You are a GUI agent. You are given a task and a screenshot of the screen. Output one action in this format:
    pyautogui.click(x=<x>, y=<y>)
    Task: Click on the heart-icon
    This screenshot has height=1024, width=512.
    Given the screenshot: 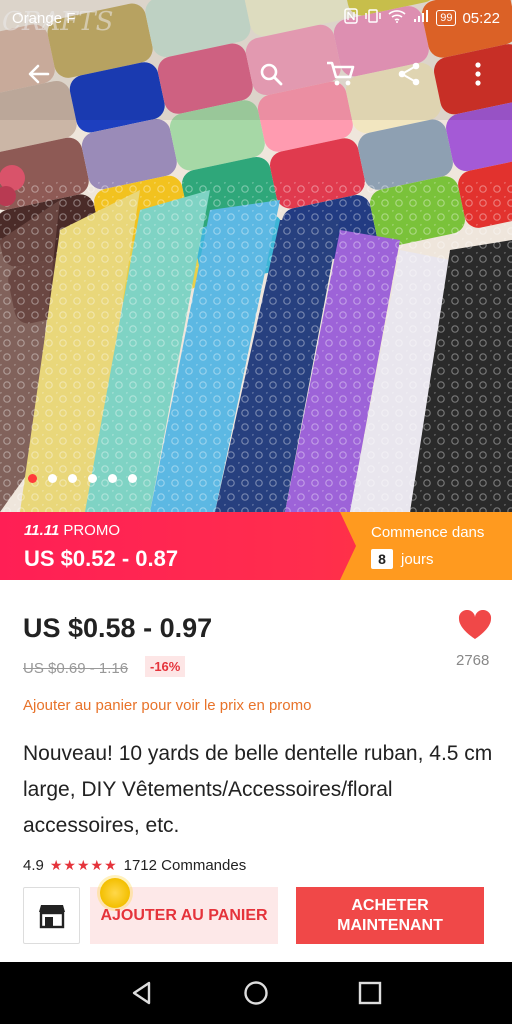 What is the action you would take?
    pyautogui.click(x=475, y=624)
    